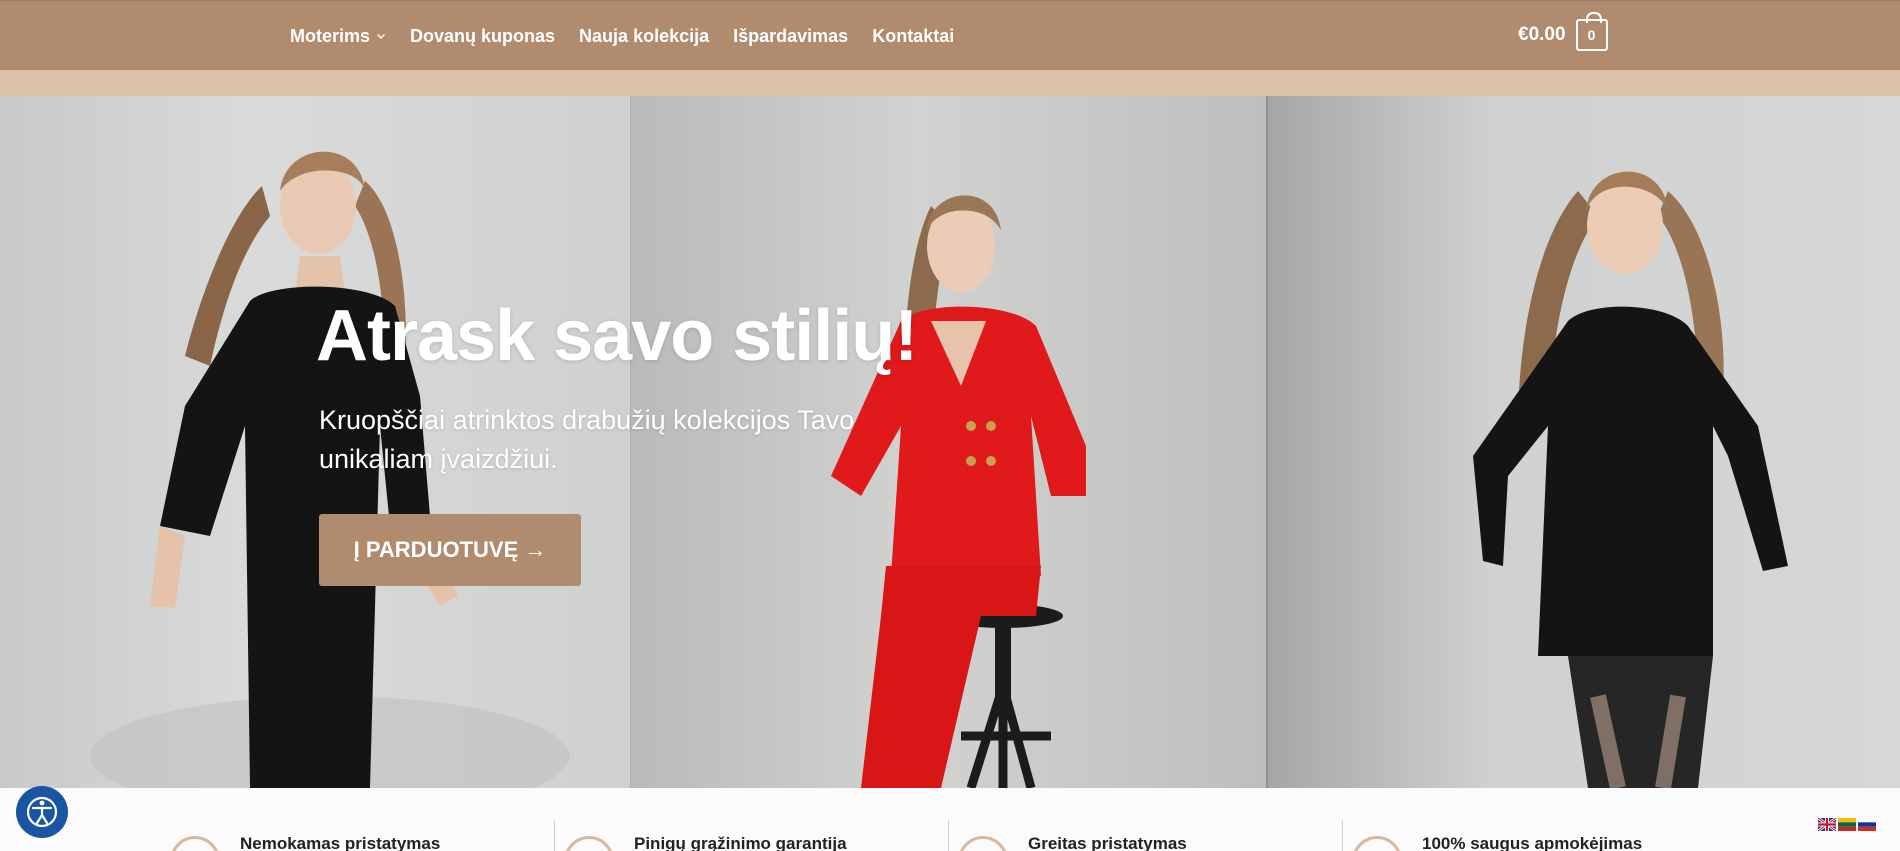  I want to click on nav-item-label: Išpardavimas, so click(791, 35).